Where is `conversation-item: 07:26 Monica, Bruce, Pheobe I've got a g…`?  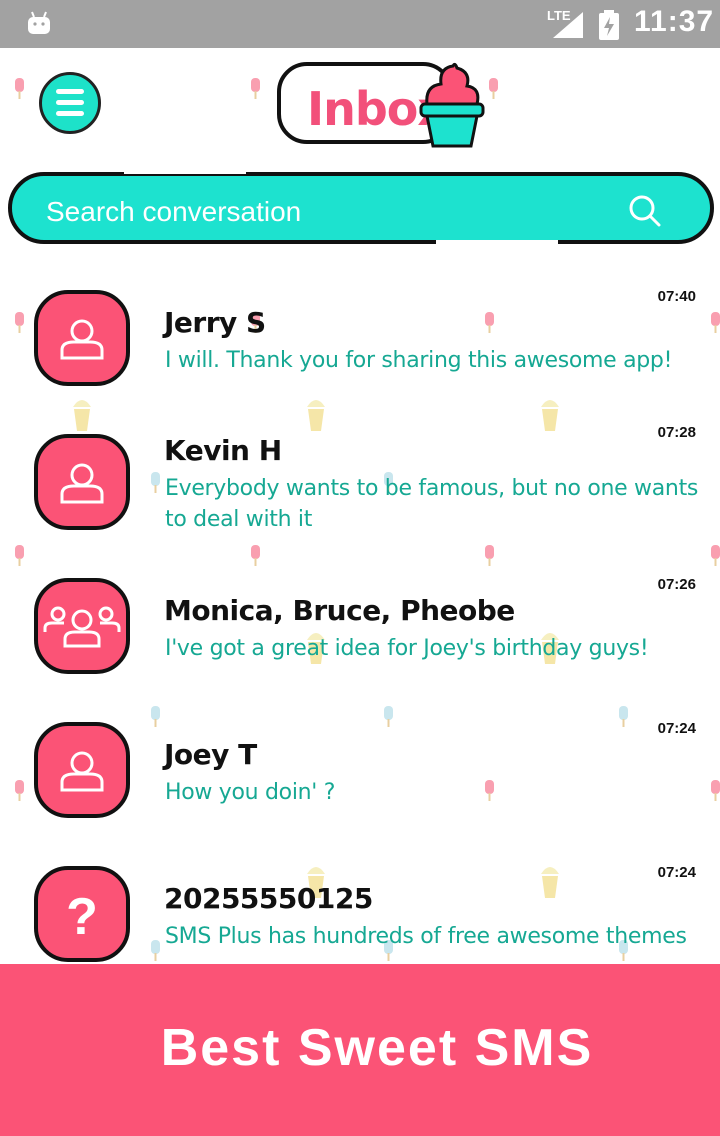 conversation-item: 07:26 Monica, Bruce, Pheobe I've got a g… is located at coordinates (360, 628).